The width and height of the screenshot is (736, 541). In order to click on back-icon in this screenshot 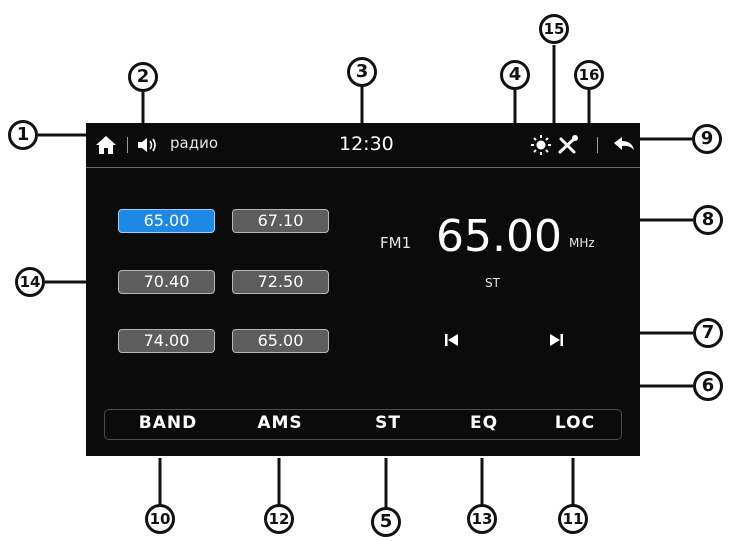, I will do `click(624, 144)`.